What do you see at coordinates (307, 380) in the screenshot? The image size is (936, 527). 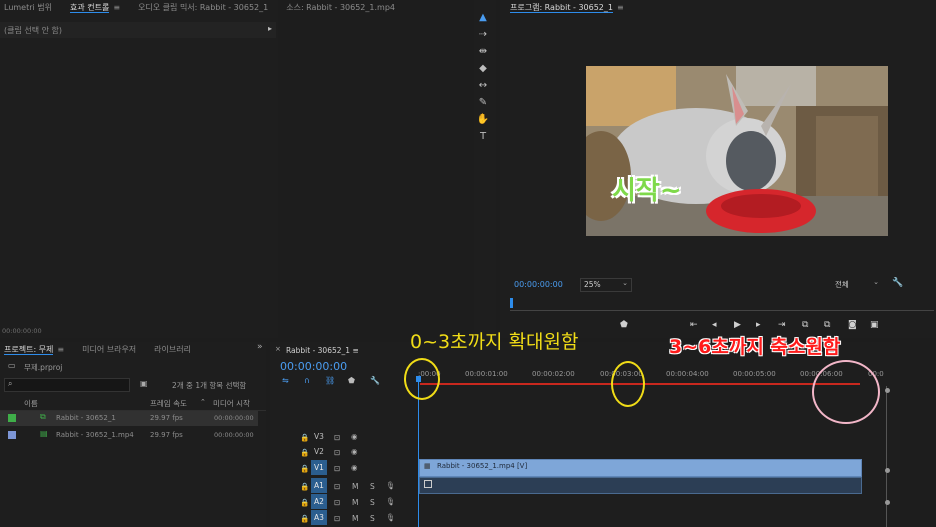 I see `magnet-icon: ∩` at bounding box center [307, 380].